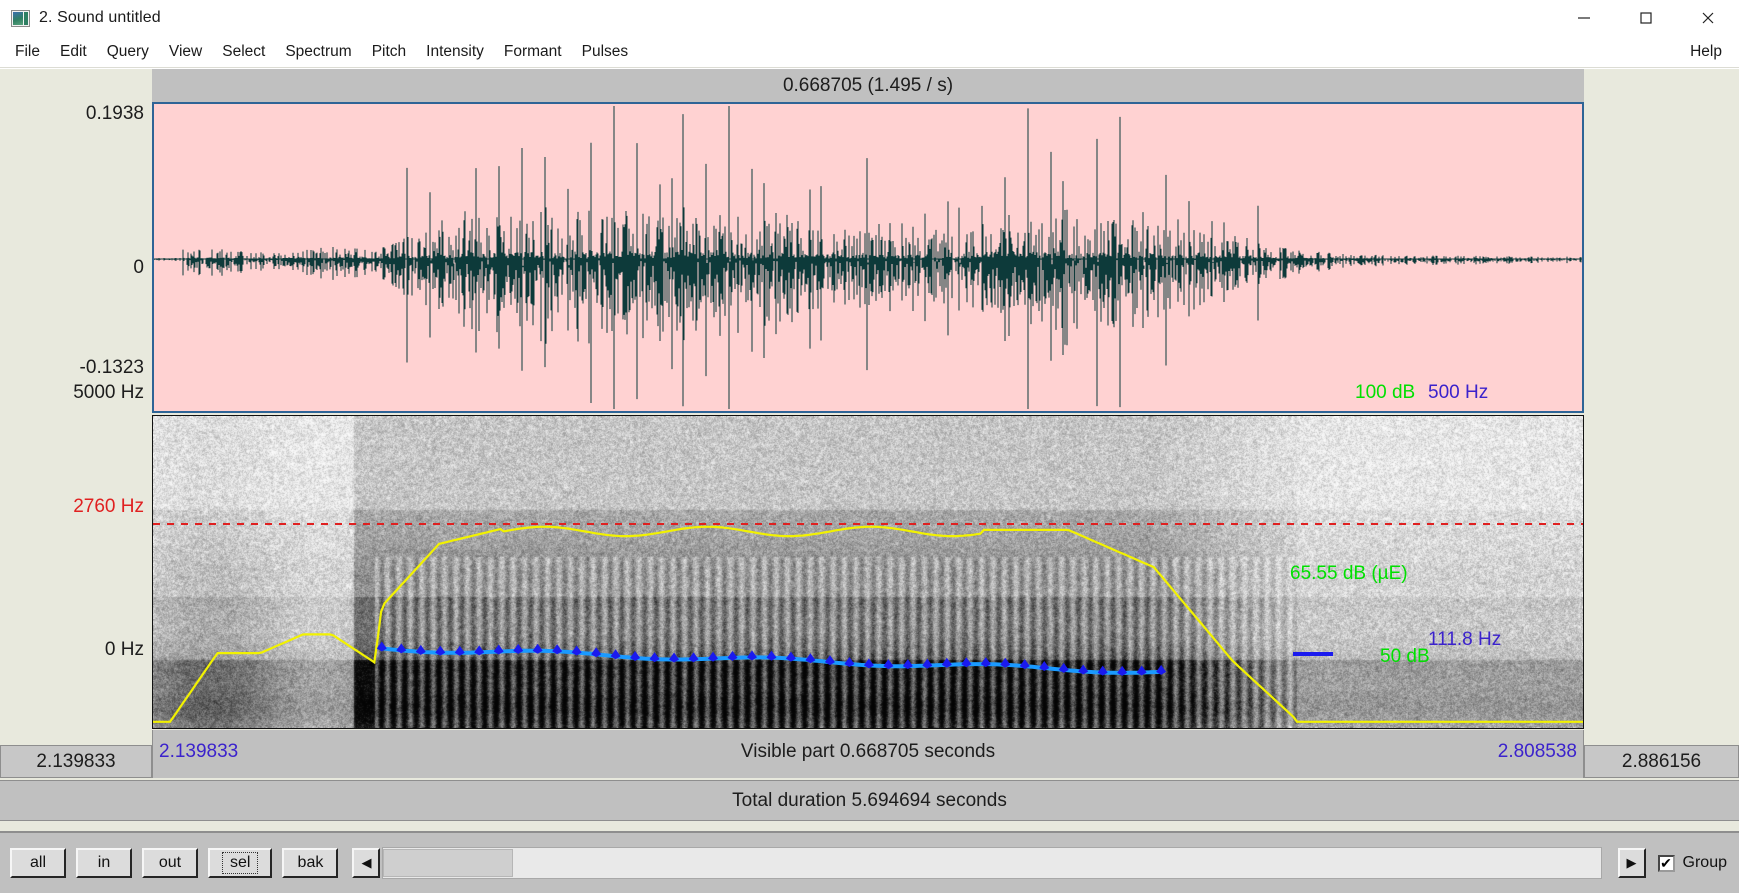 Image resolution: width=1739 pixels, height=893 pixels. I want to click on spectrogram-db-bottom-label: 50 dB, so click(1405, 656).